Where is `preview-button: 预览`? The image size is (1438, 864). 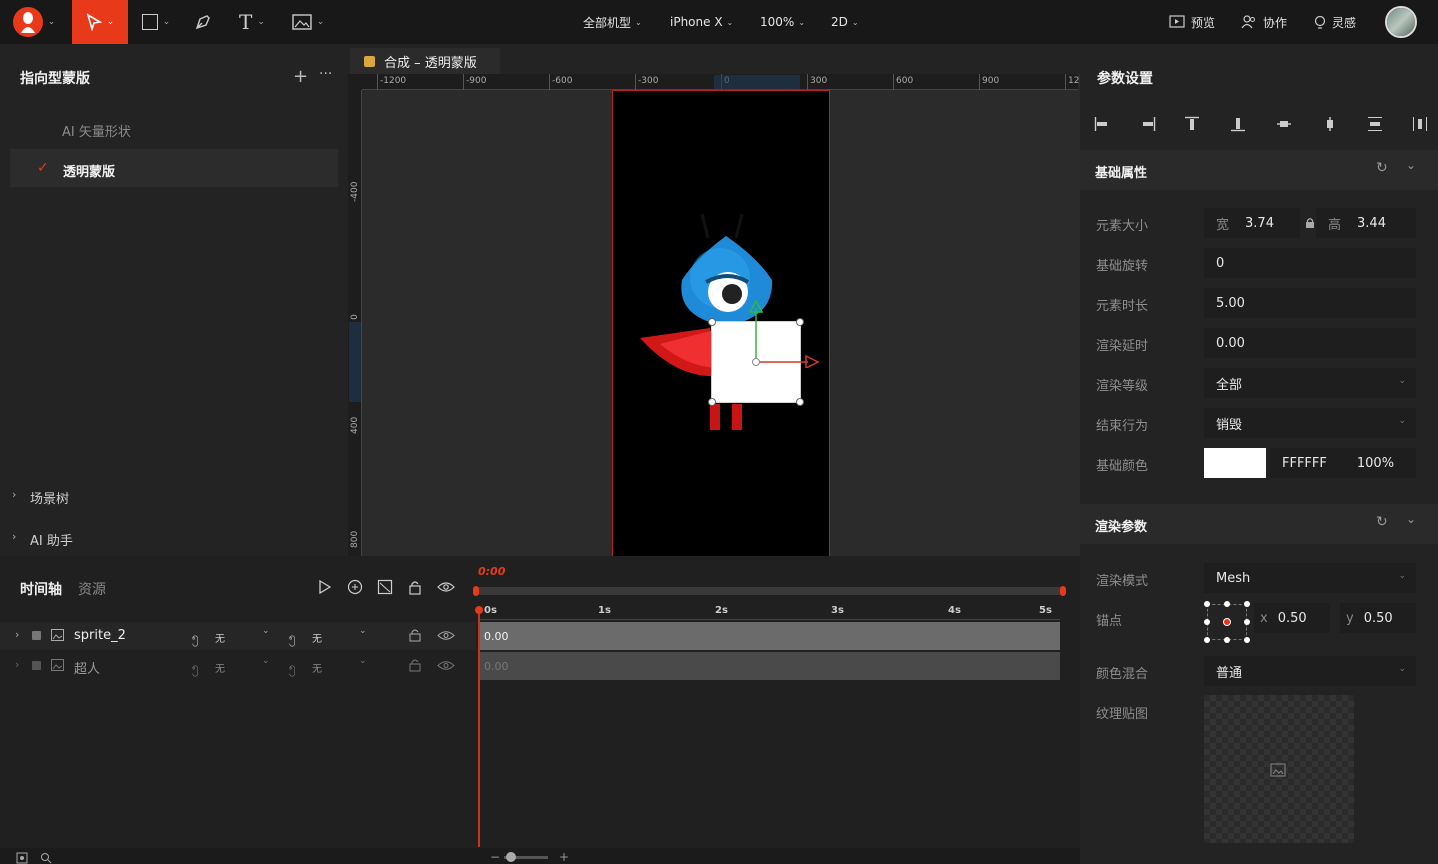 preview-button: 预览 is located at coordinates (1192, 22).